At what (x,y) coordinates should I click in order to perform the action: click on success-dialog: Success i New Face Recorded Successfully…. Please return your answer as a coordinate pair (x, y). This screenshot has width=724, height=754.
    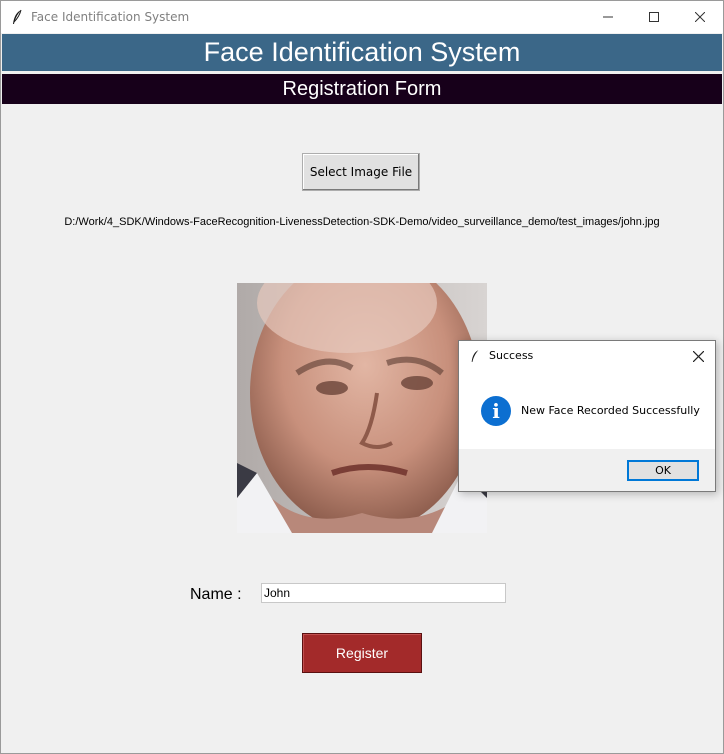
    Looking at the image, I should click on (587, 416).